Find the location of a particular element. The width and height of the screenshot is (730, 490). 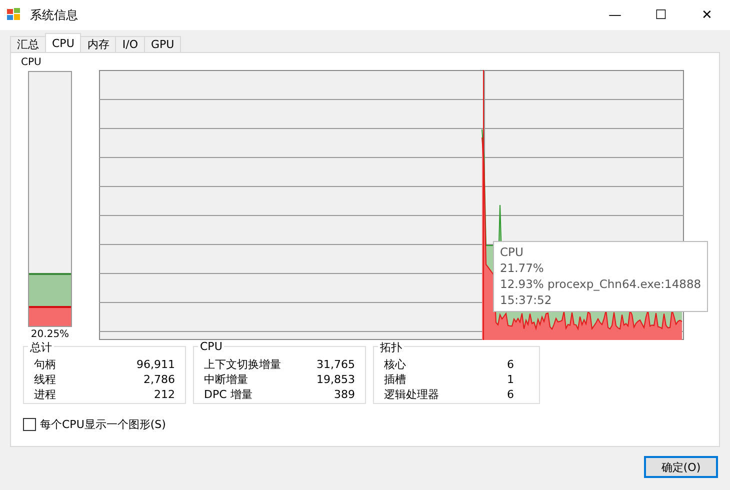

stat-value: 31,765 is located at coordinates (335, 364).